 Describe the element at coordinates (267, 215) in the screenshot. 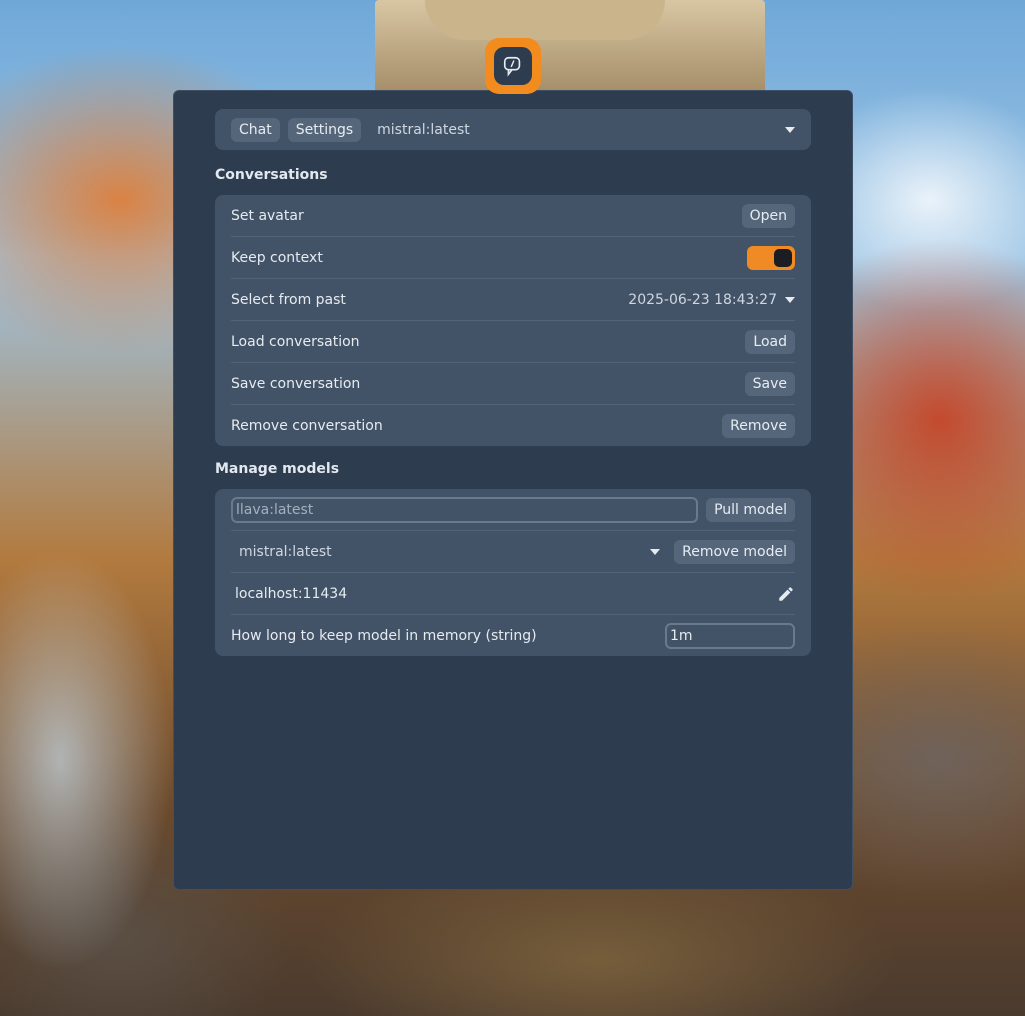

I see `set-avatar-label: Set avatar` at that location.